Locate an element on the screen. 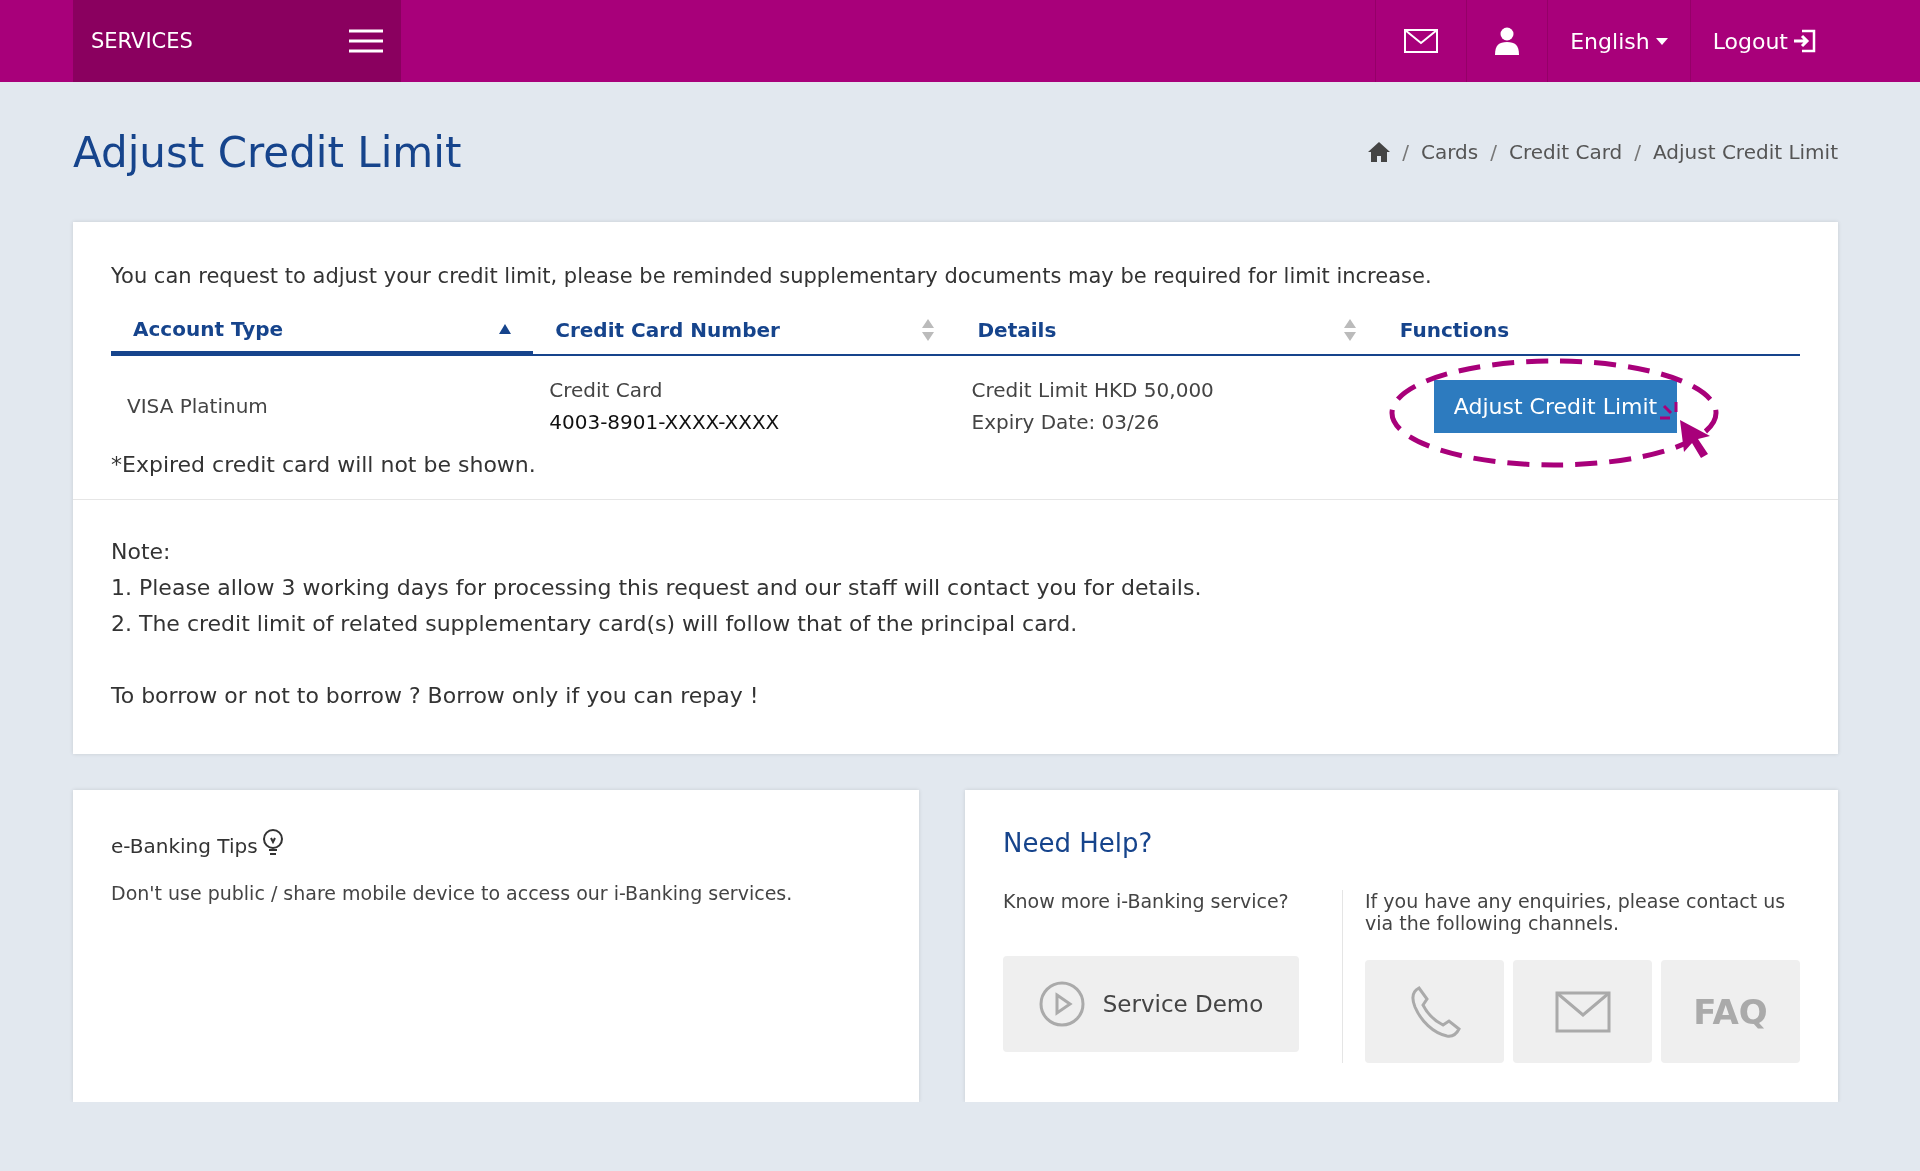 Image resolution: width=1920 pixels, height=1171 pixels. intro-text: You can request to adjust your credit limit, please be reminded supplementary documents may be required for limit increase. is located at coordinates (772, 276).